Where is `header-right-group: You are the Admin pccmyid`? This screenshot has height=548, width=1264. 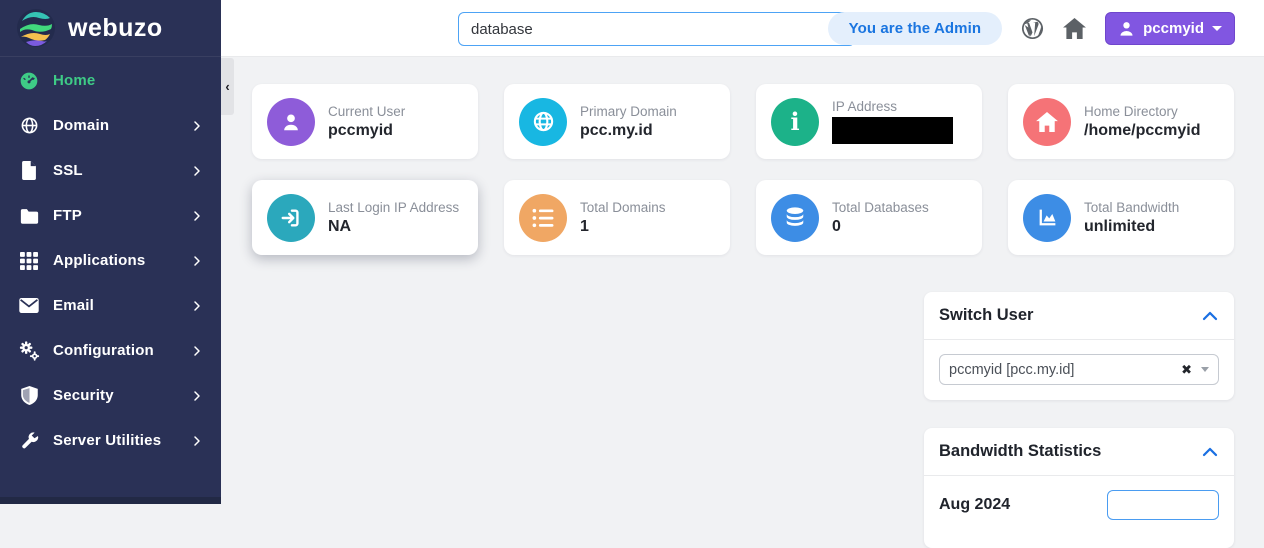 header-right-group: You are the Admin pccmyid is located at coordinates (1031, 28).